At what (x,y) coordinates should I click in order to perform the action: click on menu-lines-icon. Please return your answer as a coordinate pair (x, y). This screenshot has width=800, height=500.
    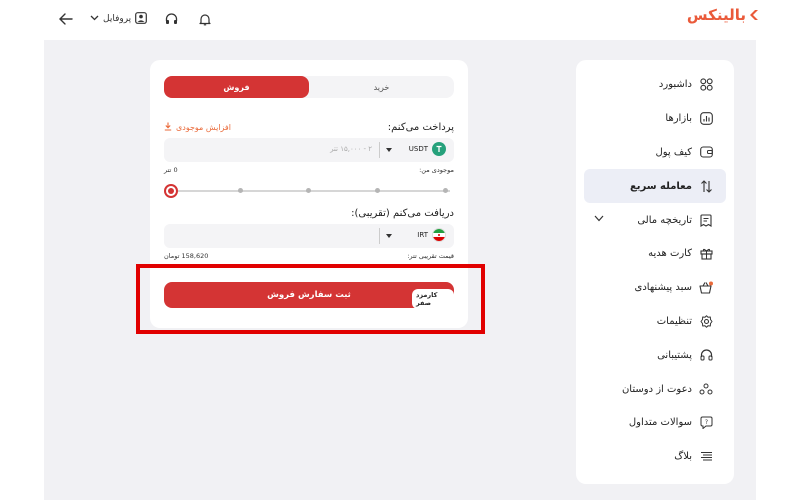
    Looking at the image, I should click on (706, 457).